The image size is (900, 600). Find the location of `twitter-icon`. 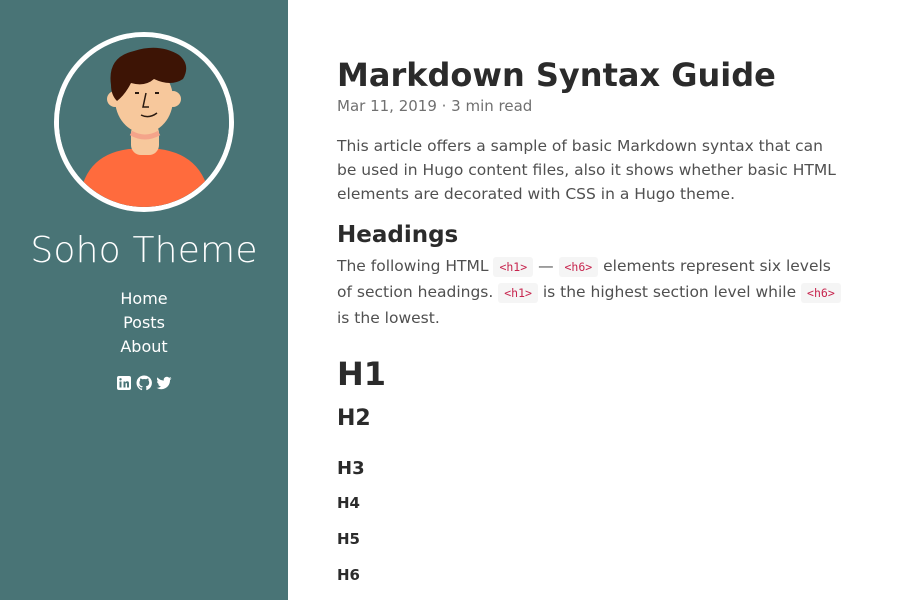

twitter-icon is located at coordinates (164, 383).